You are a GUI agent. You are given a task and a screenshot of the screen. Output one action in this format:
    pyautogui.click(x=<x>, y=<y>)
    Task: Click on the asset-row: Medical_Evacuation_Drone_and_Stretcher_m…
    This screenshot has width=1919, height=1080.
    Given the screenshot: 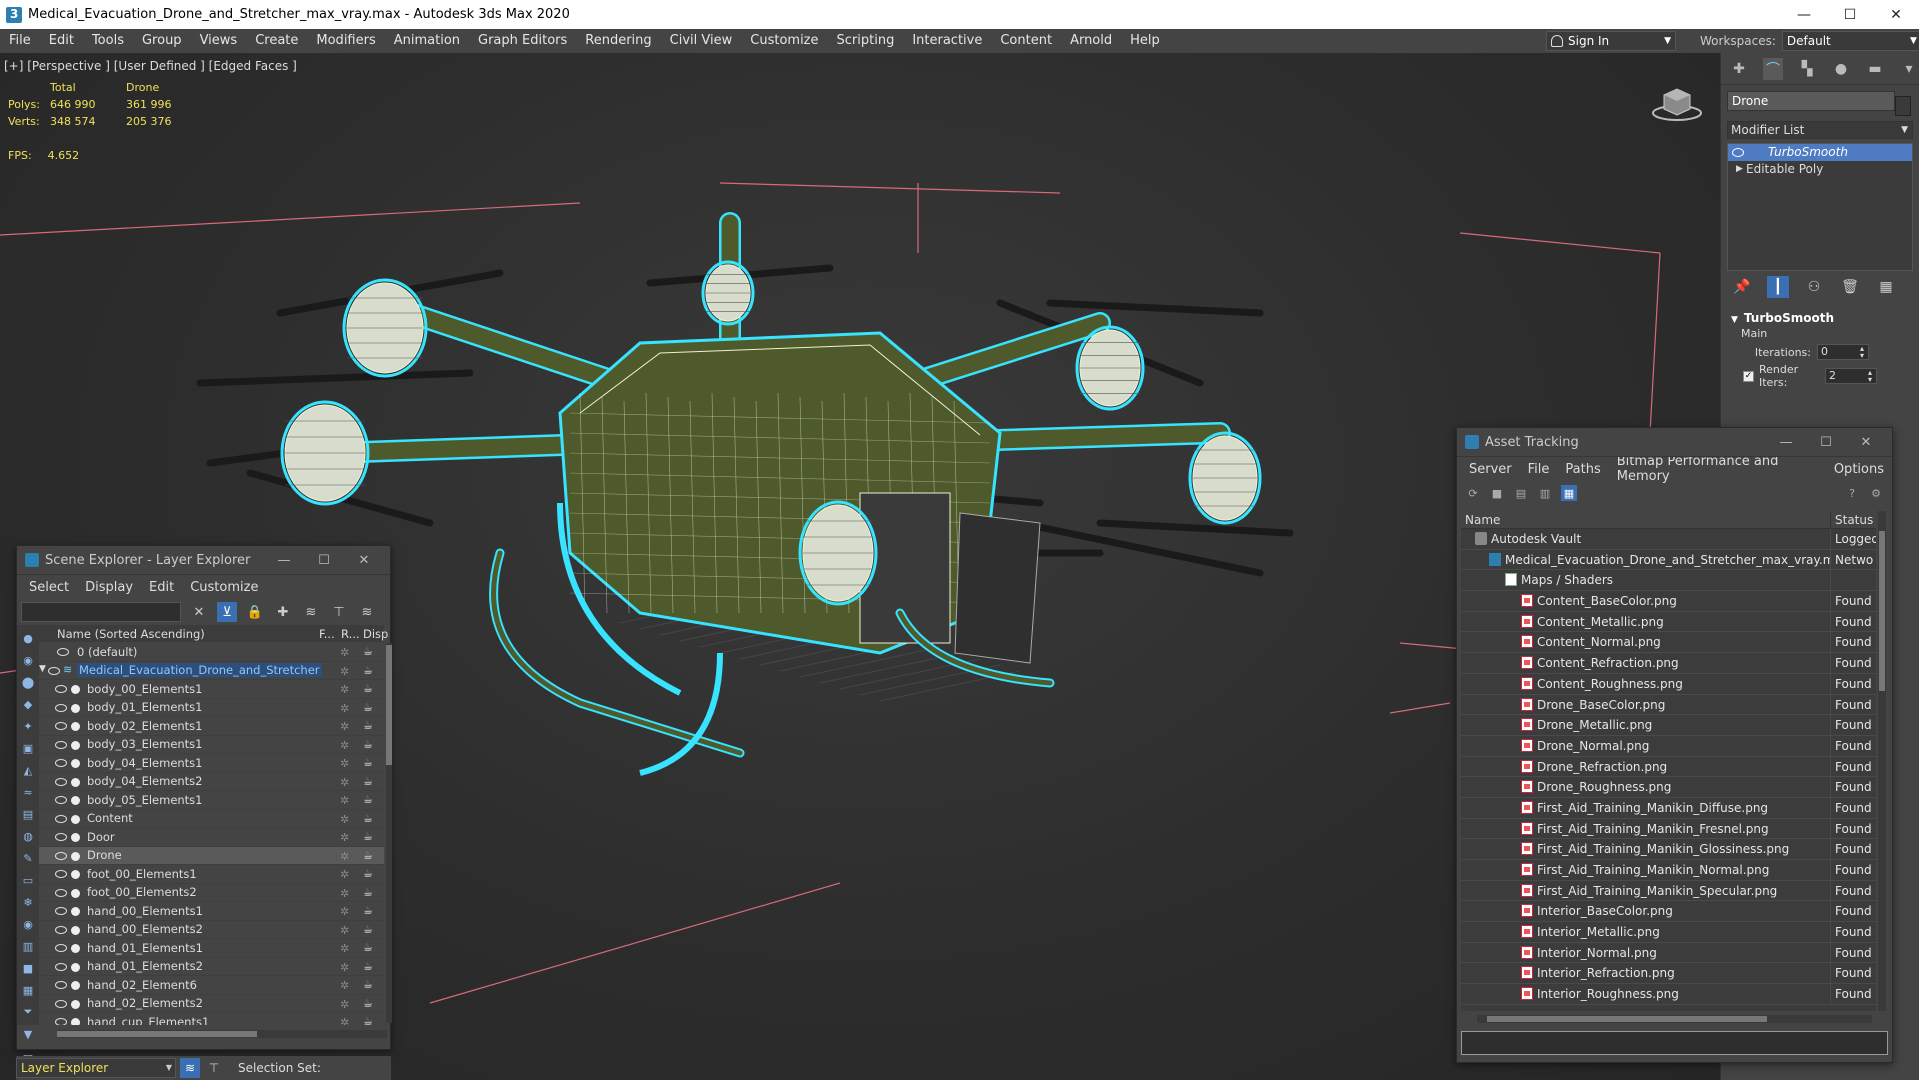 What is the action you would take?
    pyautogui.click(x=1668, y=560)
    